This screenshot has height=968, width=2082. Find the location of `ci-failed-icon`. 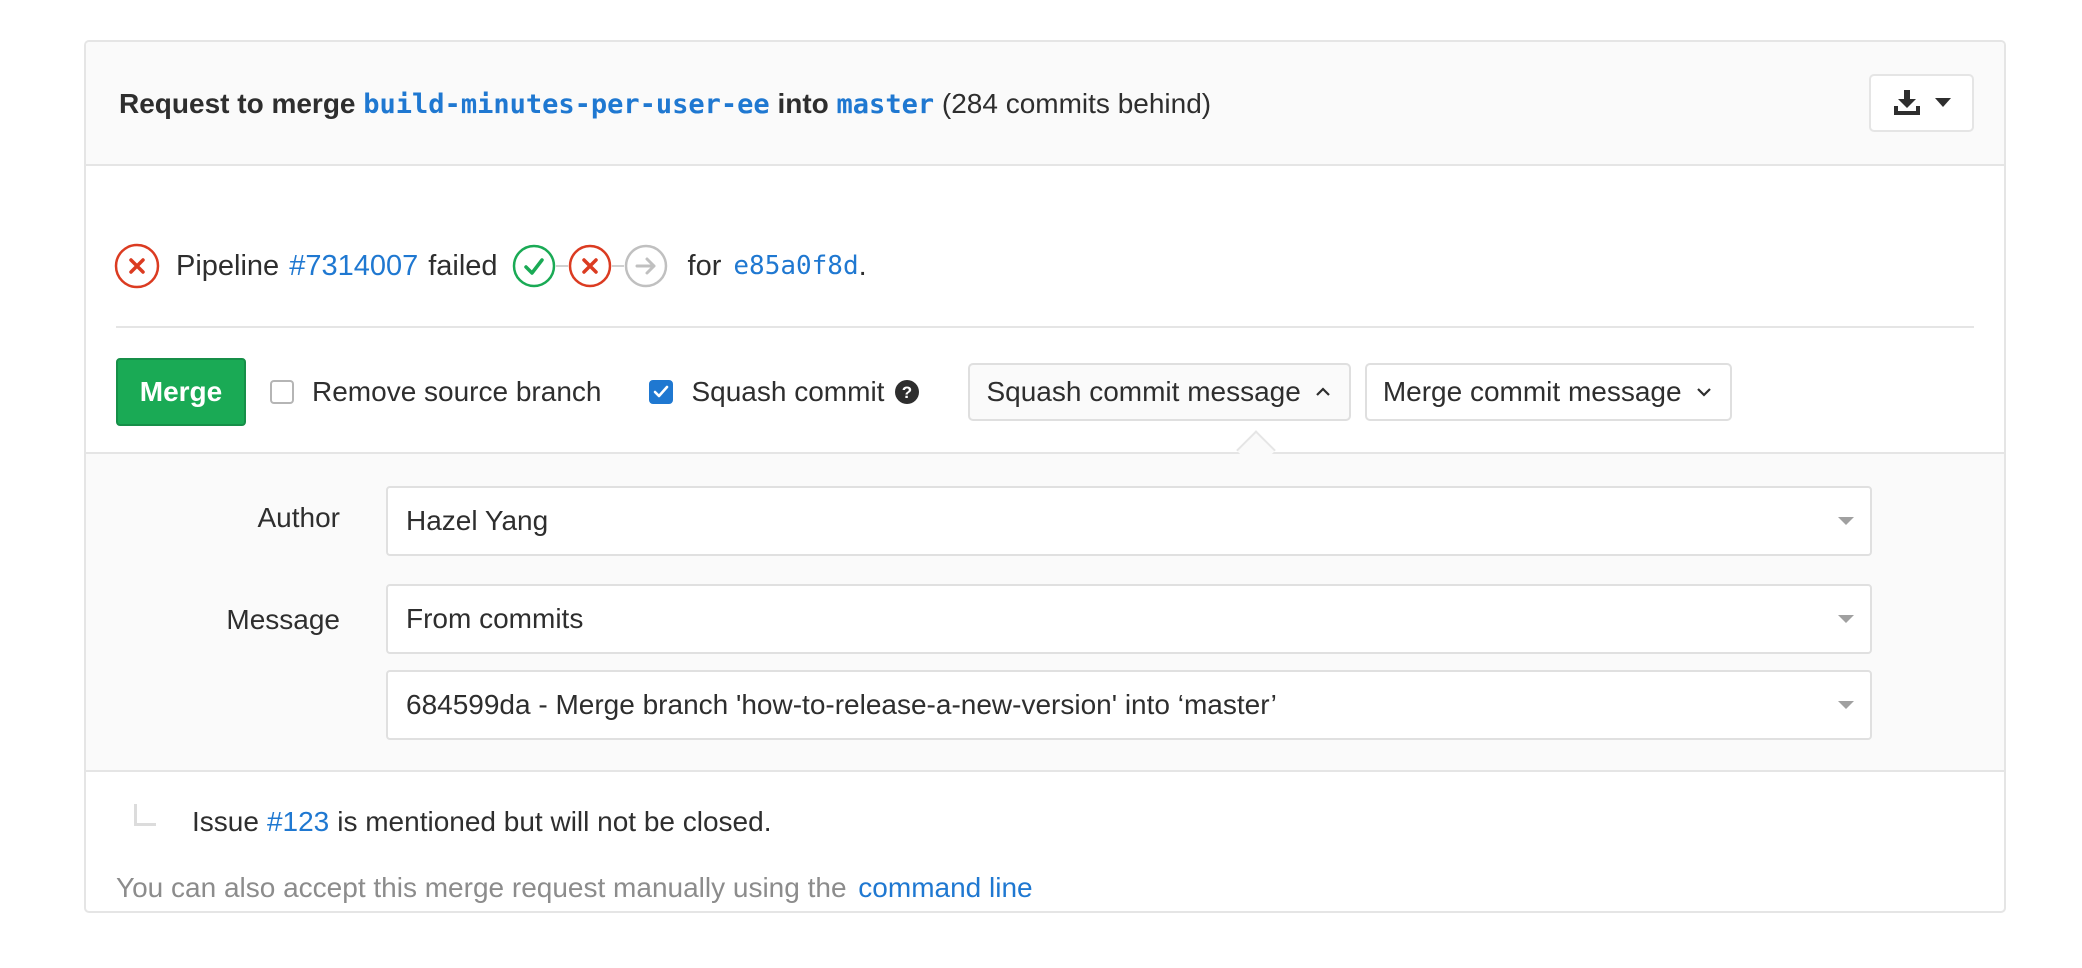

ci-failed-icon is located at coordinates (137, 266).